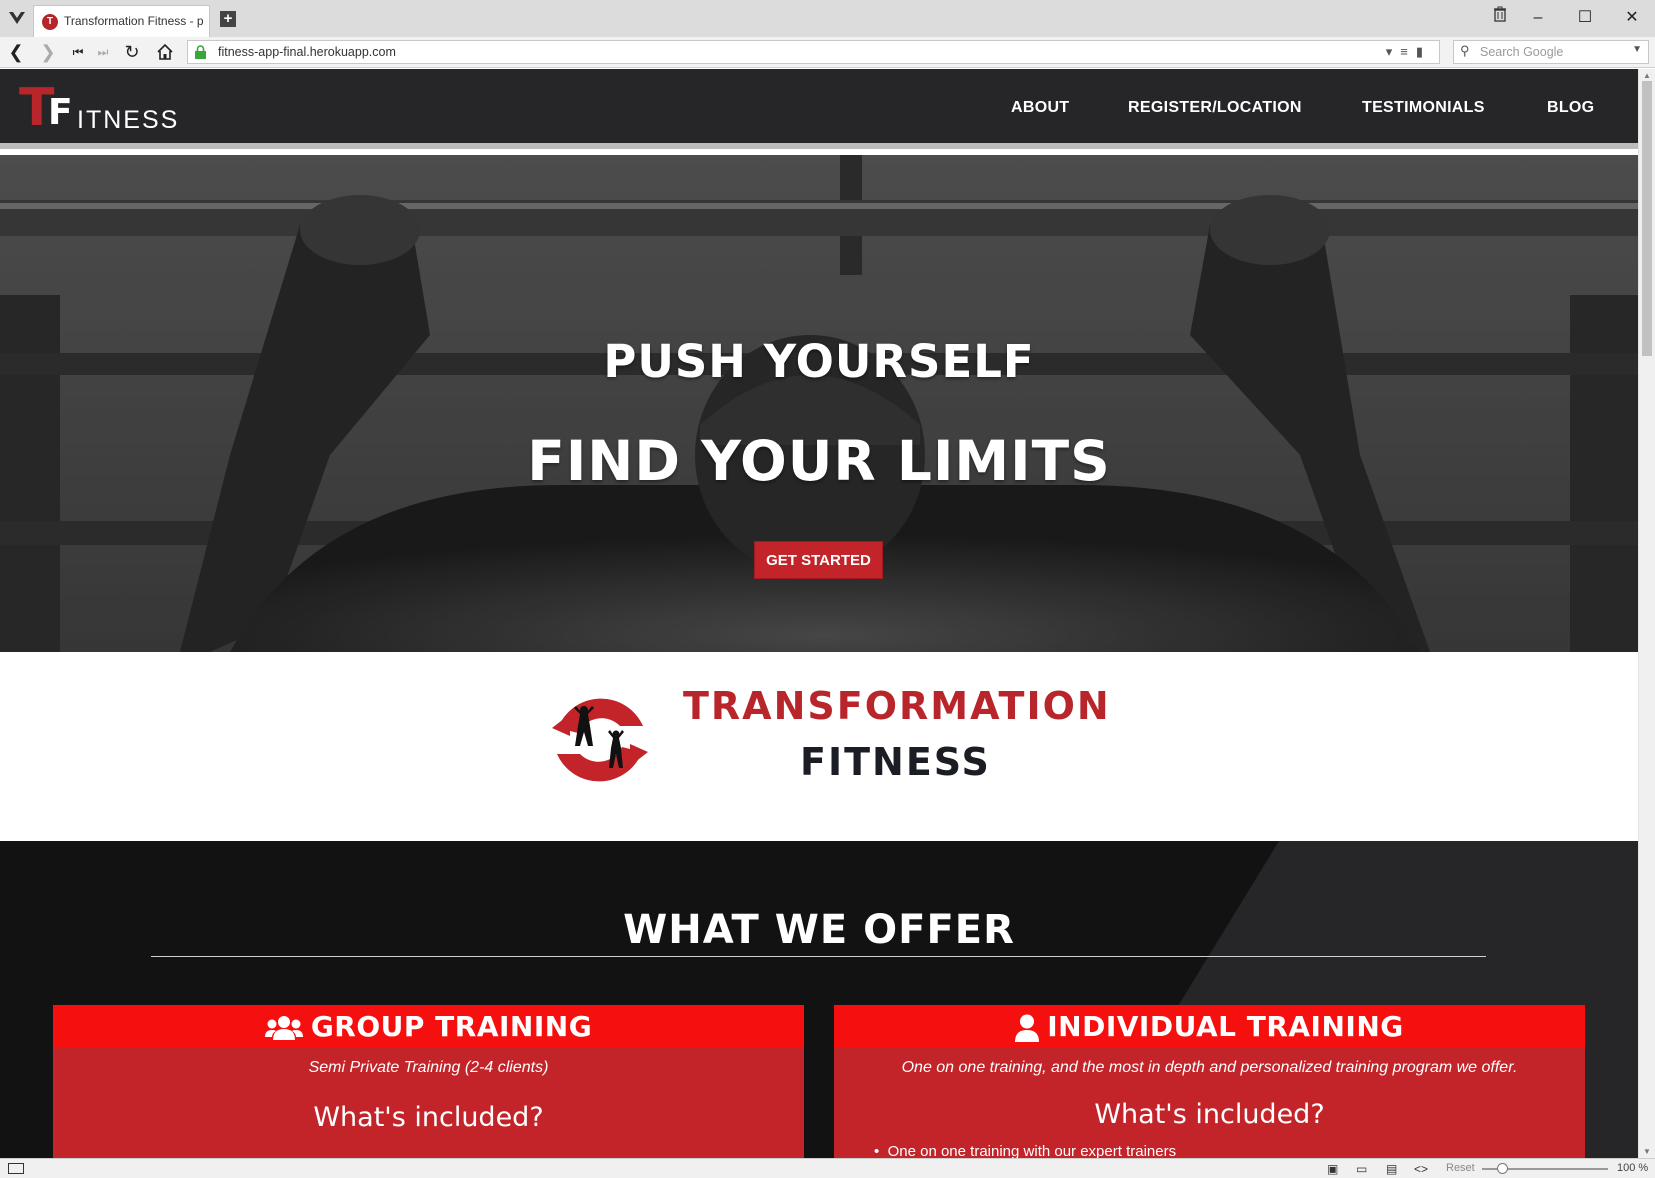  I want to click on group-training-subtitle: Semi Private Training (2-4 clients), so click(428, 1067).